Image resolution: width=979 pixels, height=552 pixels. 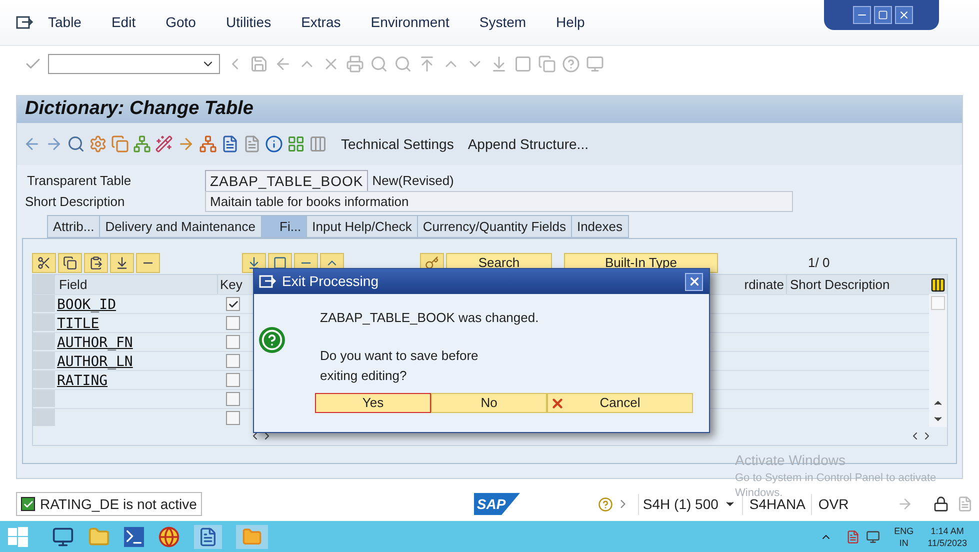 What do you see at coordinates (403, 63) in the screenshot?
I see `find-next-icon` at bounding box center [403, 63].